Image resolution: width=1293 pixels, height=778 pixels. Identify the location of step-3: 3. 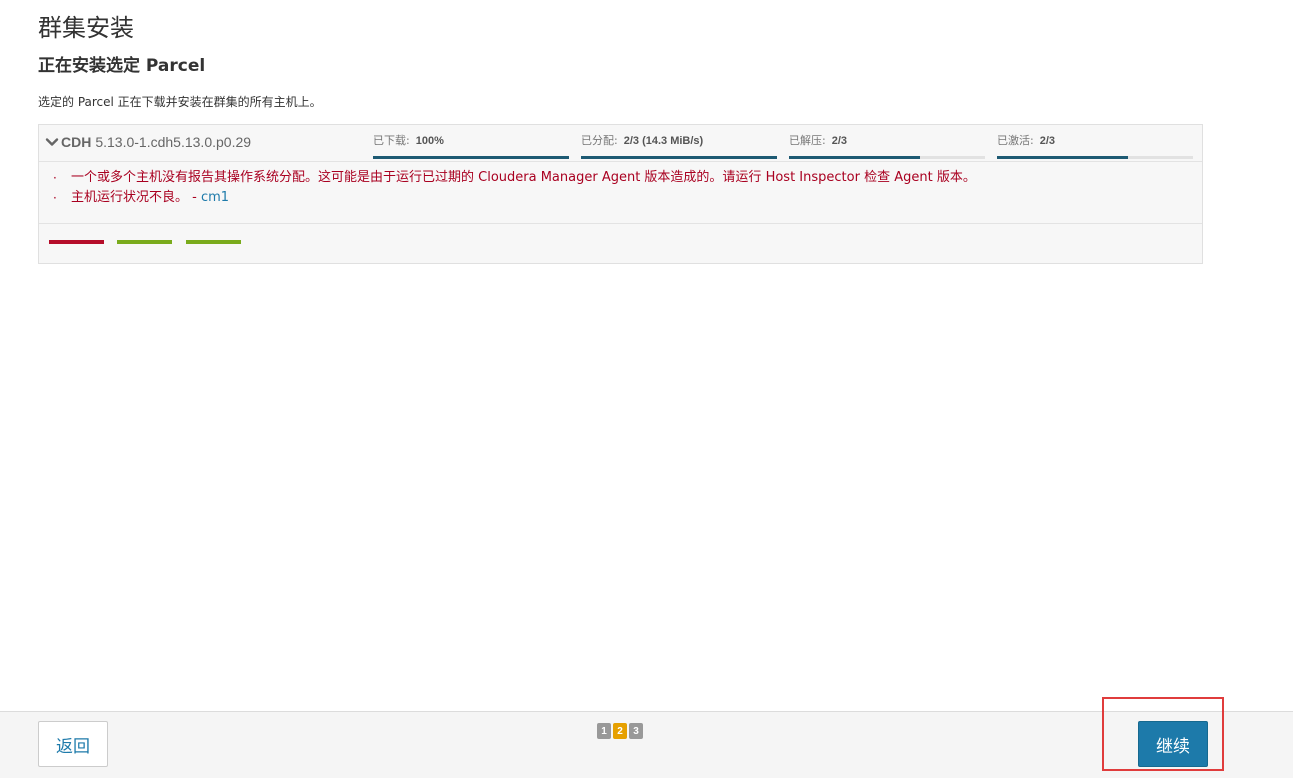
(636, 731).